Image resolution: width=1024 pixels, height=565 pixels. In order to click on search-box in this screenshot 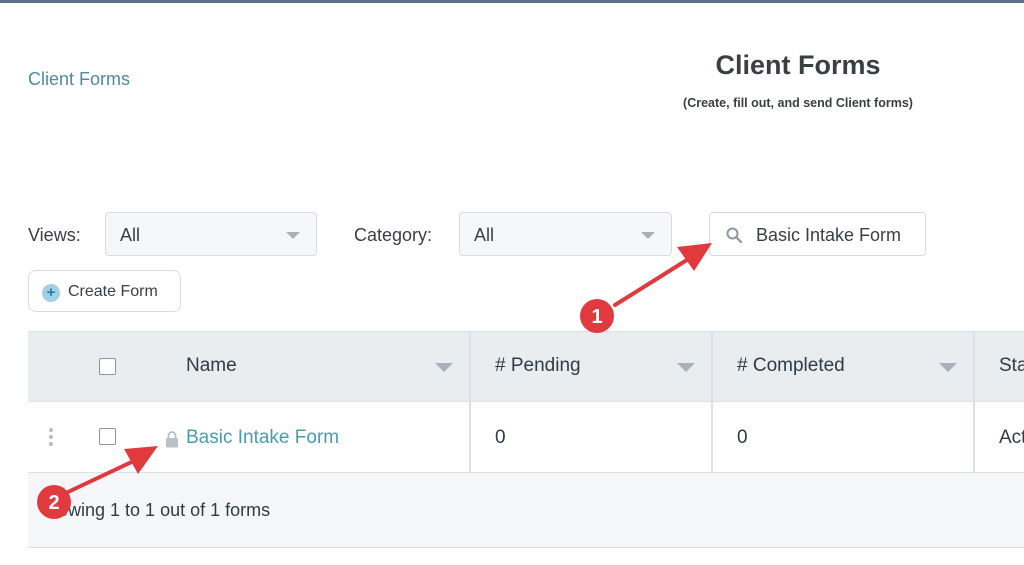, I will do `click(817, 234)`.